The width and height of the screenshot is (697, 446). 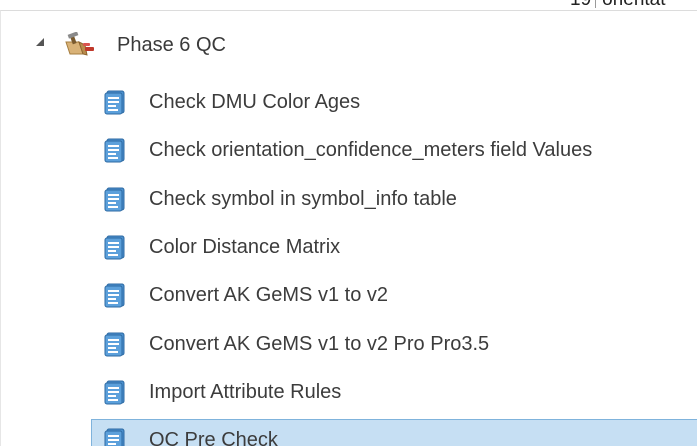 What do you see at coordinates (255, 102) in the screenshot?
I see `tree-item-label: Check DMU Color Ages` at bounding box center [255, 102].